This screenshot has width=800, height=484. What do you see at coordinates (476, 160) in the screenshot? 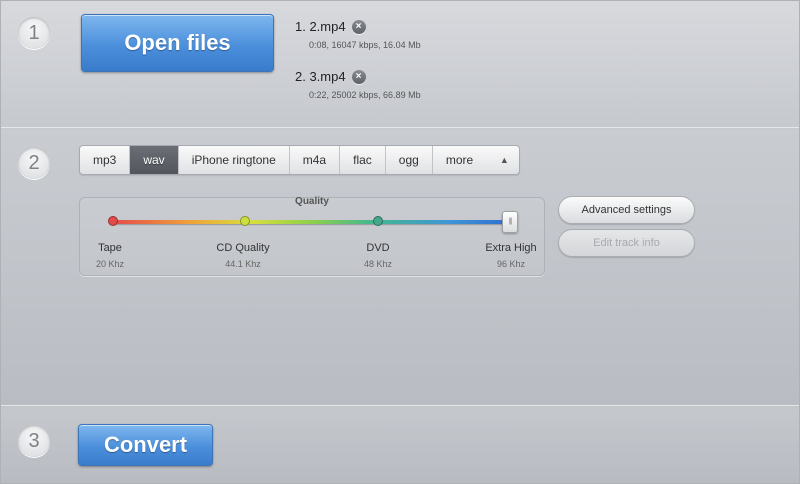
I see `tab-more-dropdown: more ▲▼` at bounding box center [476, 160].